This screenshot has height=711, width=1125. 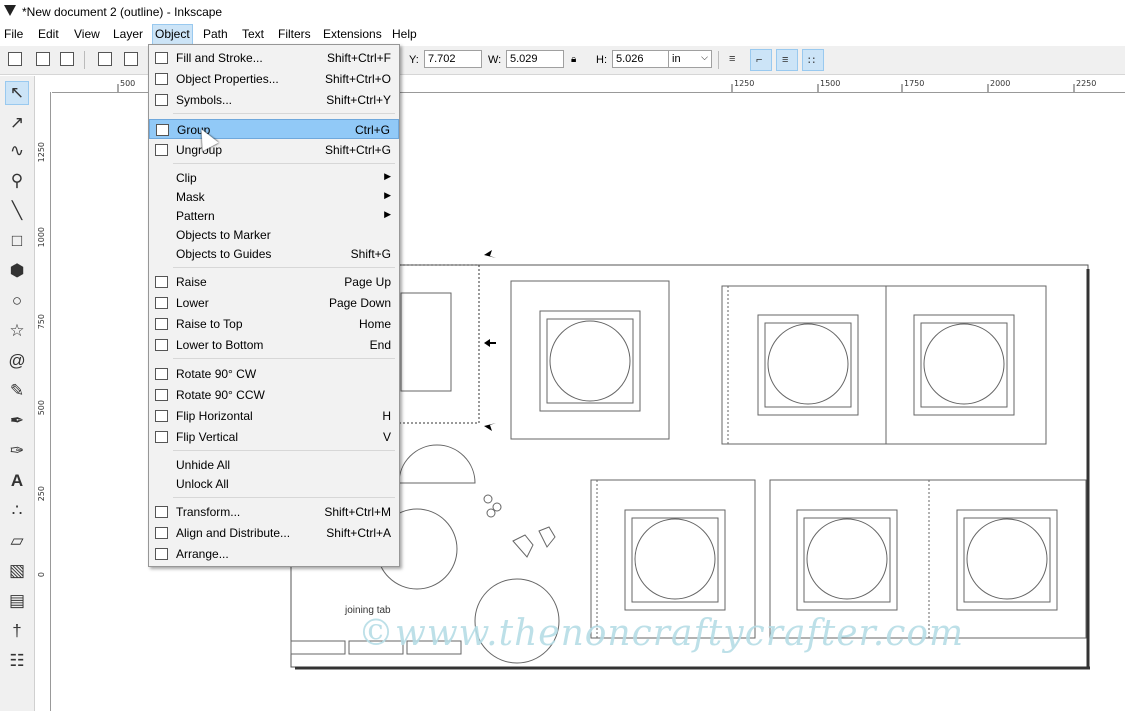 What do you see at coordinates (641, 59) in the screenshot?
I see `h-input: 5.026` at bounding box center [641, 59].